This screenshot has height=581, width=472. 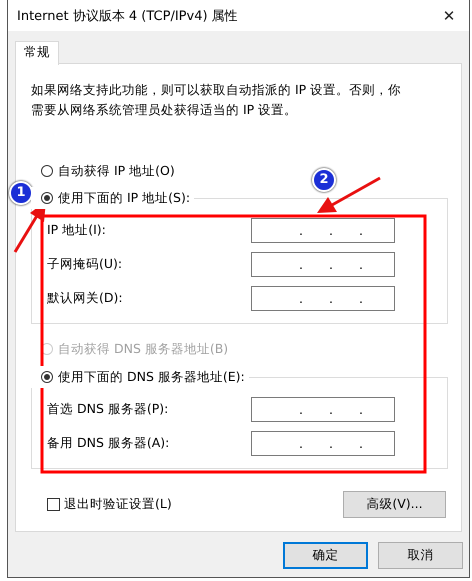 What do you see at coordinates (116, 171) in the screenshot?
I see `radio-label: 自动获得 IP 地址(O)` at bounding box center [116, 171].